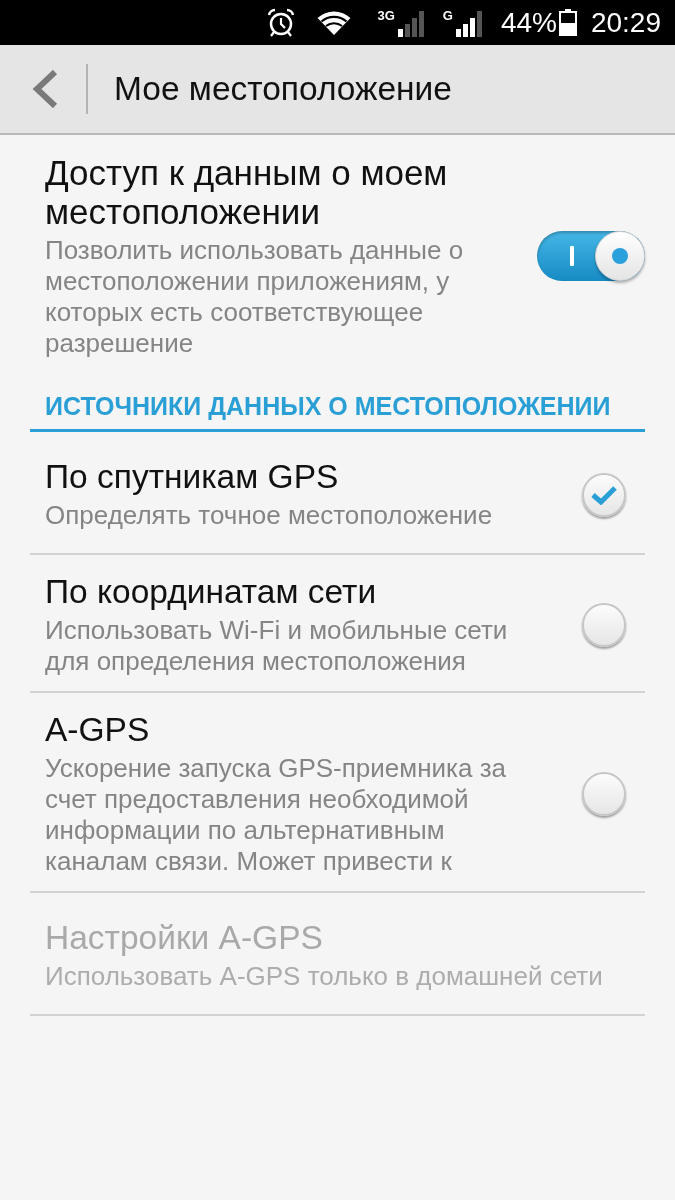  Describe the element at coordinates (528, 22) in the screenshot. I see `battery-percent: 44%` at that location.